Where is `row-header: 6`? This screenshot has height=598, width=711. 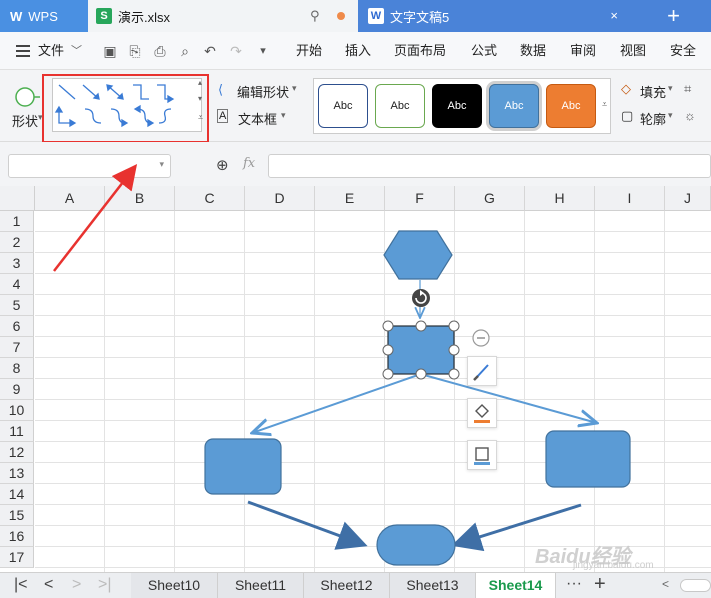 row-header: 6 is located at coordinates (17, 326).